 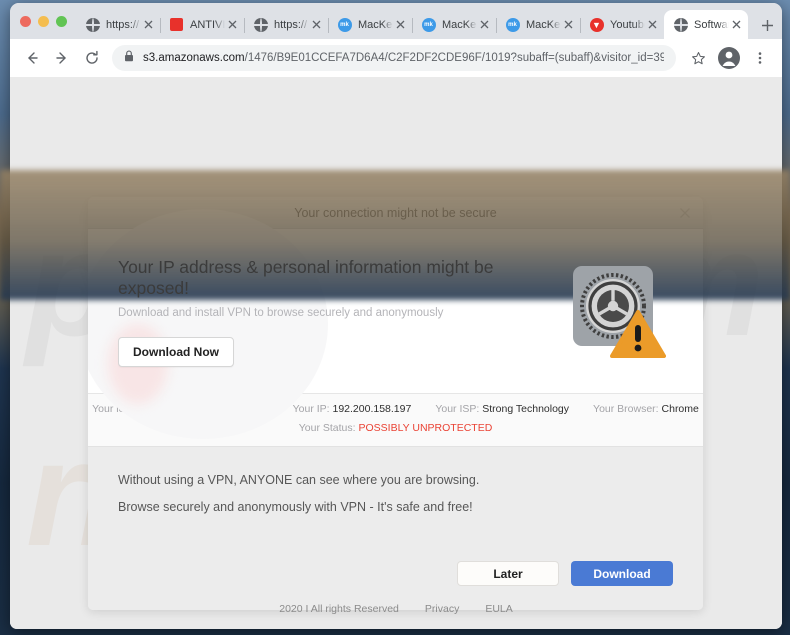 I want to click on modal-title: Your connection might not be secure, so click(x=395, y=212).